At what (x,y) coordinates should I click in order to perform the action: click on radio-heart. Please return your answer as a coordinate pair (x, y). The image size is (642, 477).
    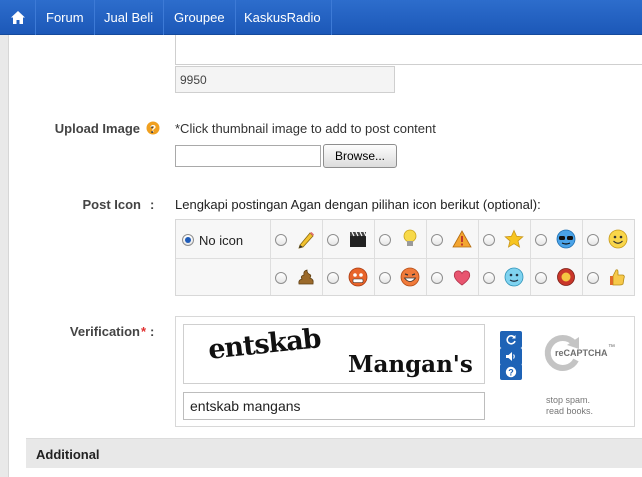
    Looking at the image, I should click on (437, 278).